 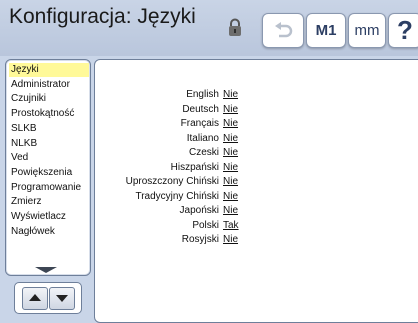 What do you see at coordinates (235, 27) in the screenshot?
I see `lock-icon` at bounding box center [235, 27].